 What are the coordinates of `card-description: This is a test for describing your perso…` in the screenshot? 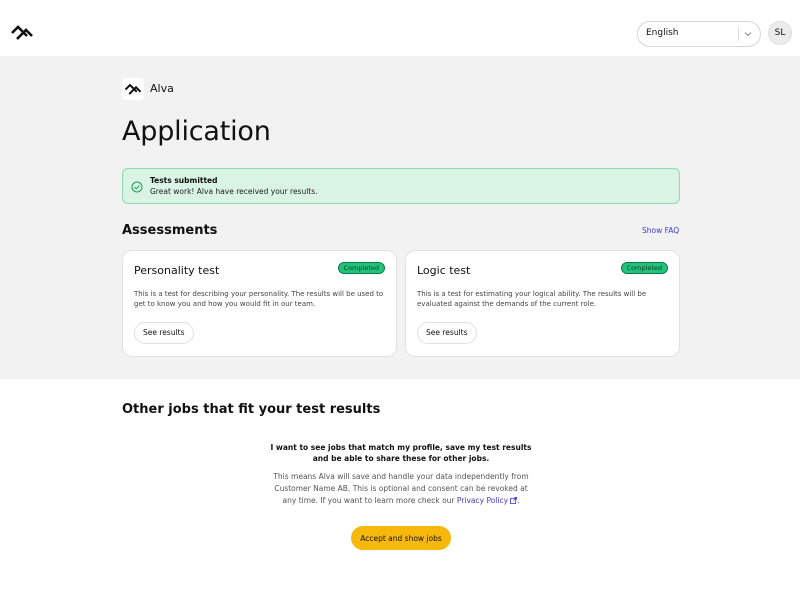 It's located at (259, 299).